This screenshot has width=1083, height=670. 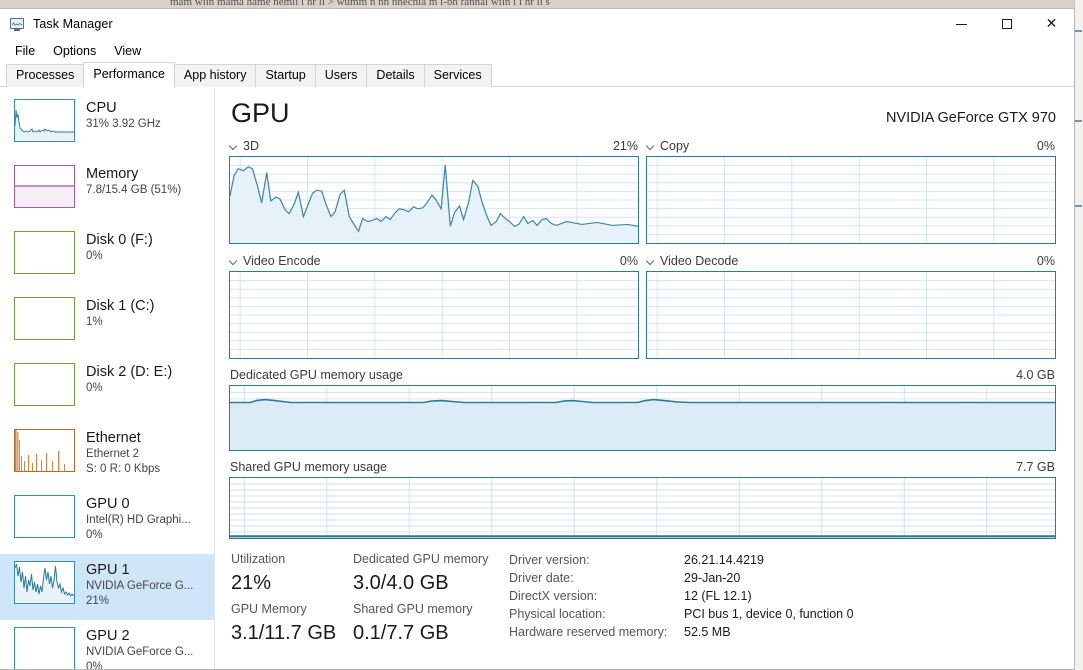 I want to click on menu-item-file: File, so click(x=25, y=51).